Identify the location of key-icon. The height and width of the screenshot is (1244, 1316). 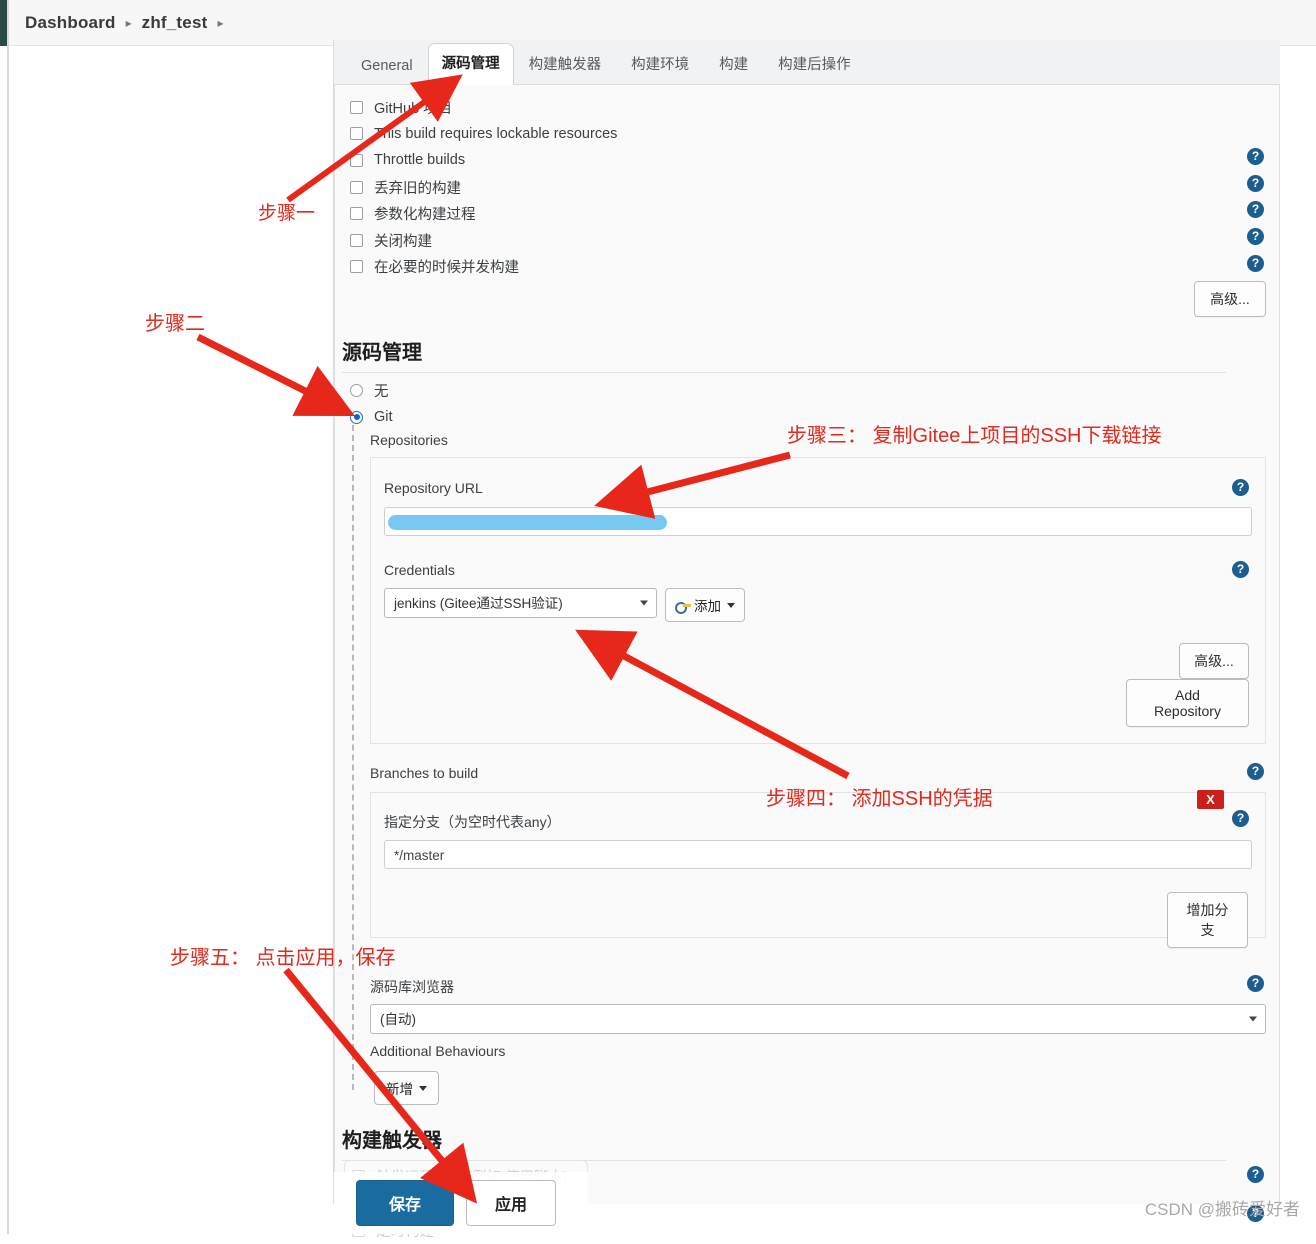
(683, 607).